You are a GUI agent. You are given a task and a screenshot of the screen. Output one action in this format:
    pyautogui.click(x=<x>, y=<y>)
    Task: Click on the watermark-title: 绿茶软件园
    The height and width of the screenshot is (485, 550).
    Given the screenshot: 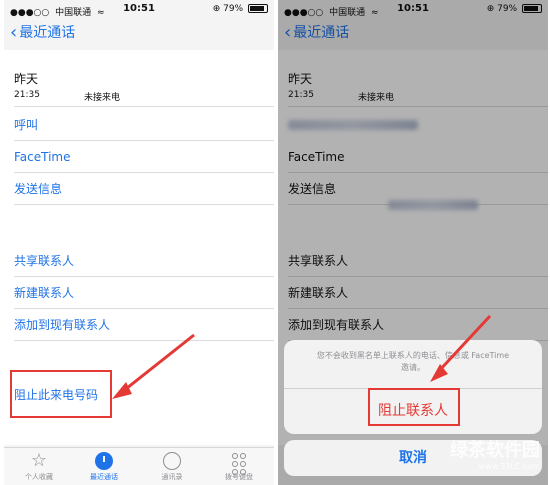 What is the action you would take?
    pyautogui.click(x=495, y=450)
    